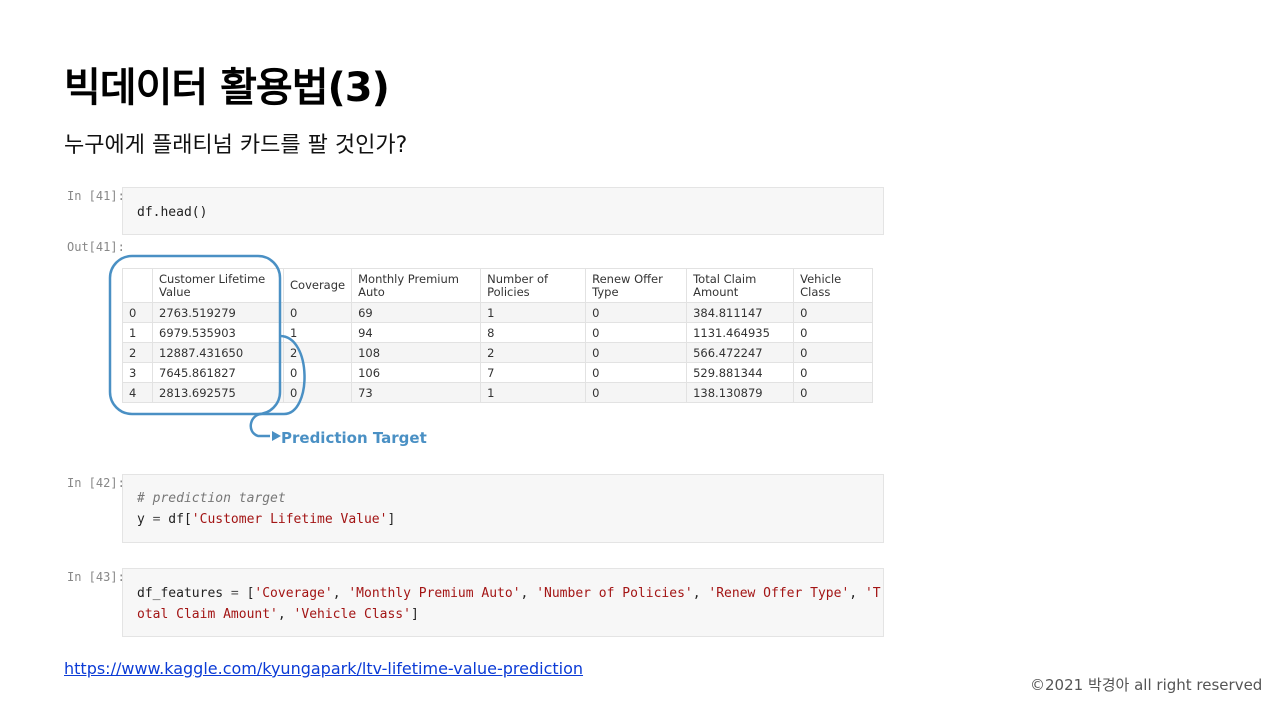  I want to click on table-row: 1 6979.535903 1 94 8 0 1131.464935 0, so click(498, 332).